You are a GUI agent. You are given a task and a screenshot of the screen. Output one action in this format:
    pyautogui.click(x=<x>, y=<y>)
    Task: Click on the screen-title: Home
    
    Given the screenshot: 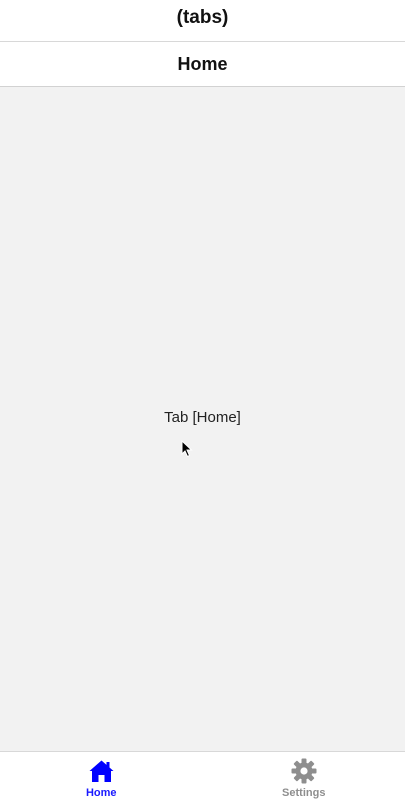 What is the action you would take?
    pyautogui.click(x=202, y=63)
    